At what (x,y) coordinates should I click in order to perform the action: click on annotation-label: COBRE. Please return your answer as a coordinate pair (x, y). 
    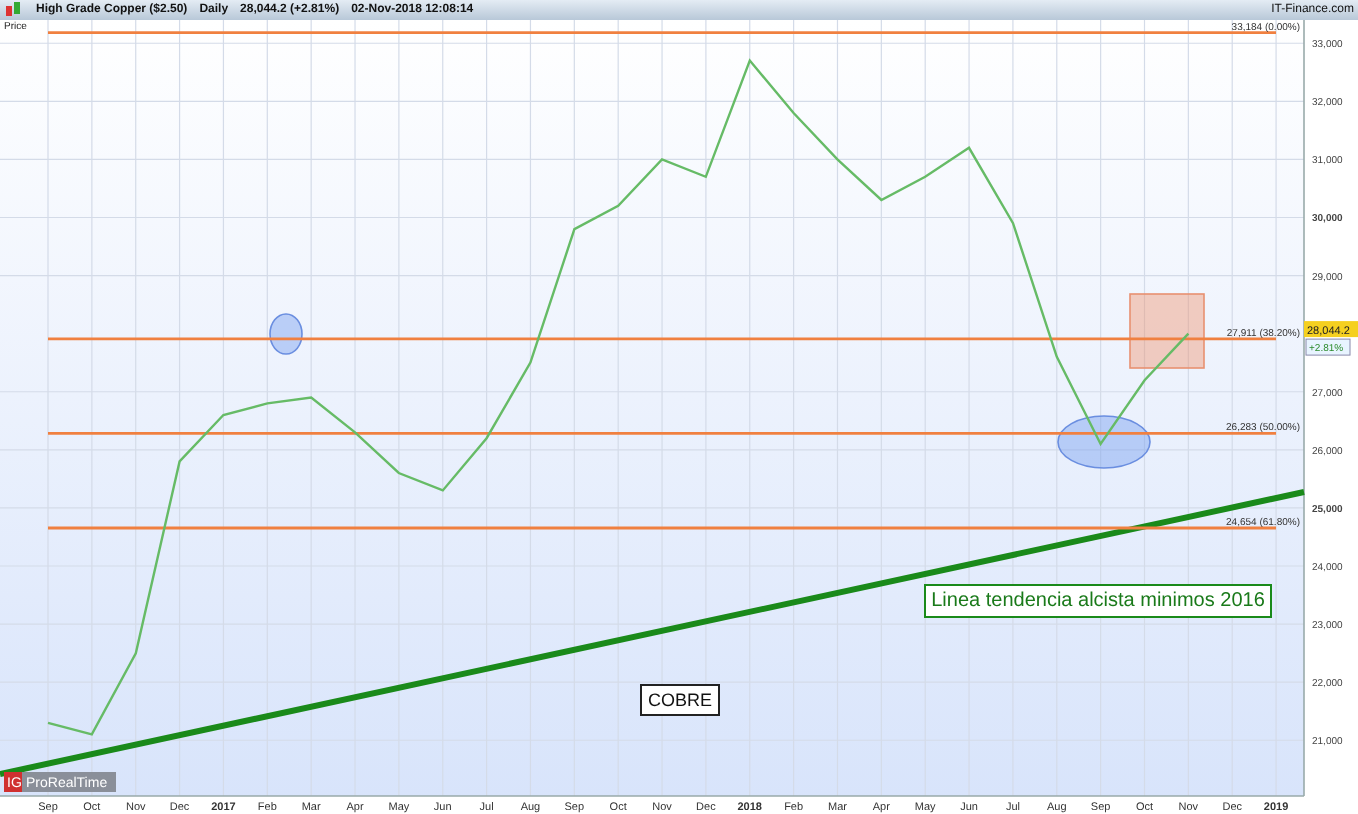
    Looking at the image, I should click on (679, 700).